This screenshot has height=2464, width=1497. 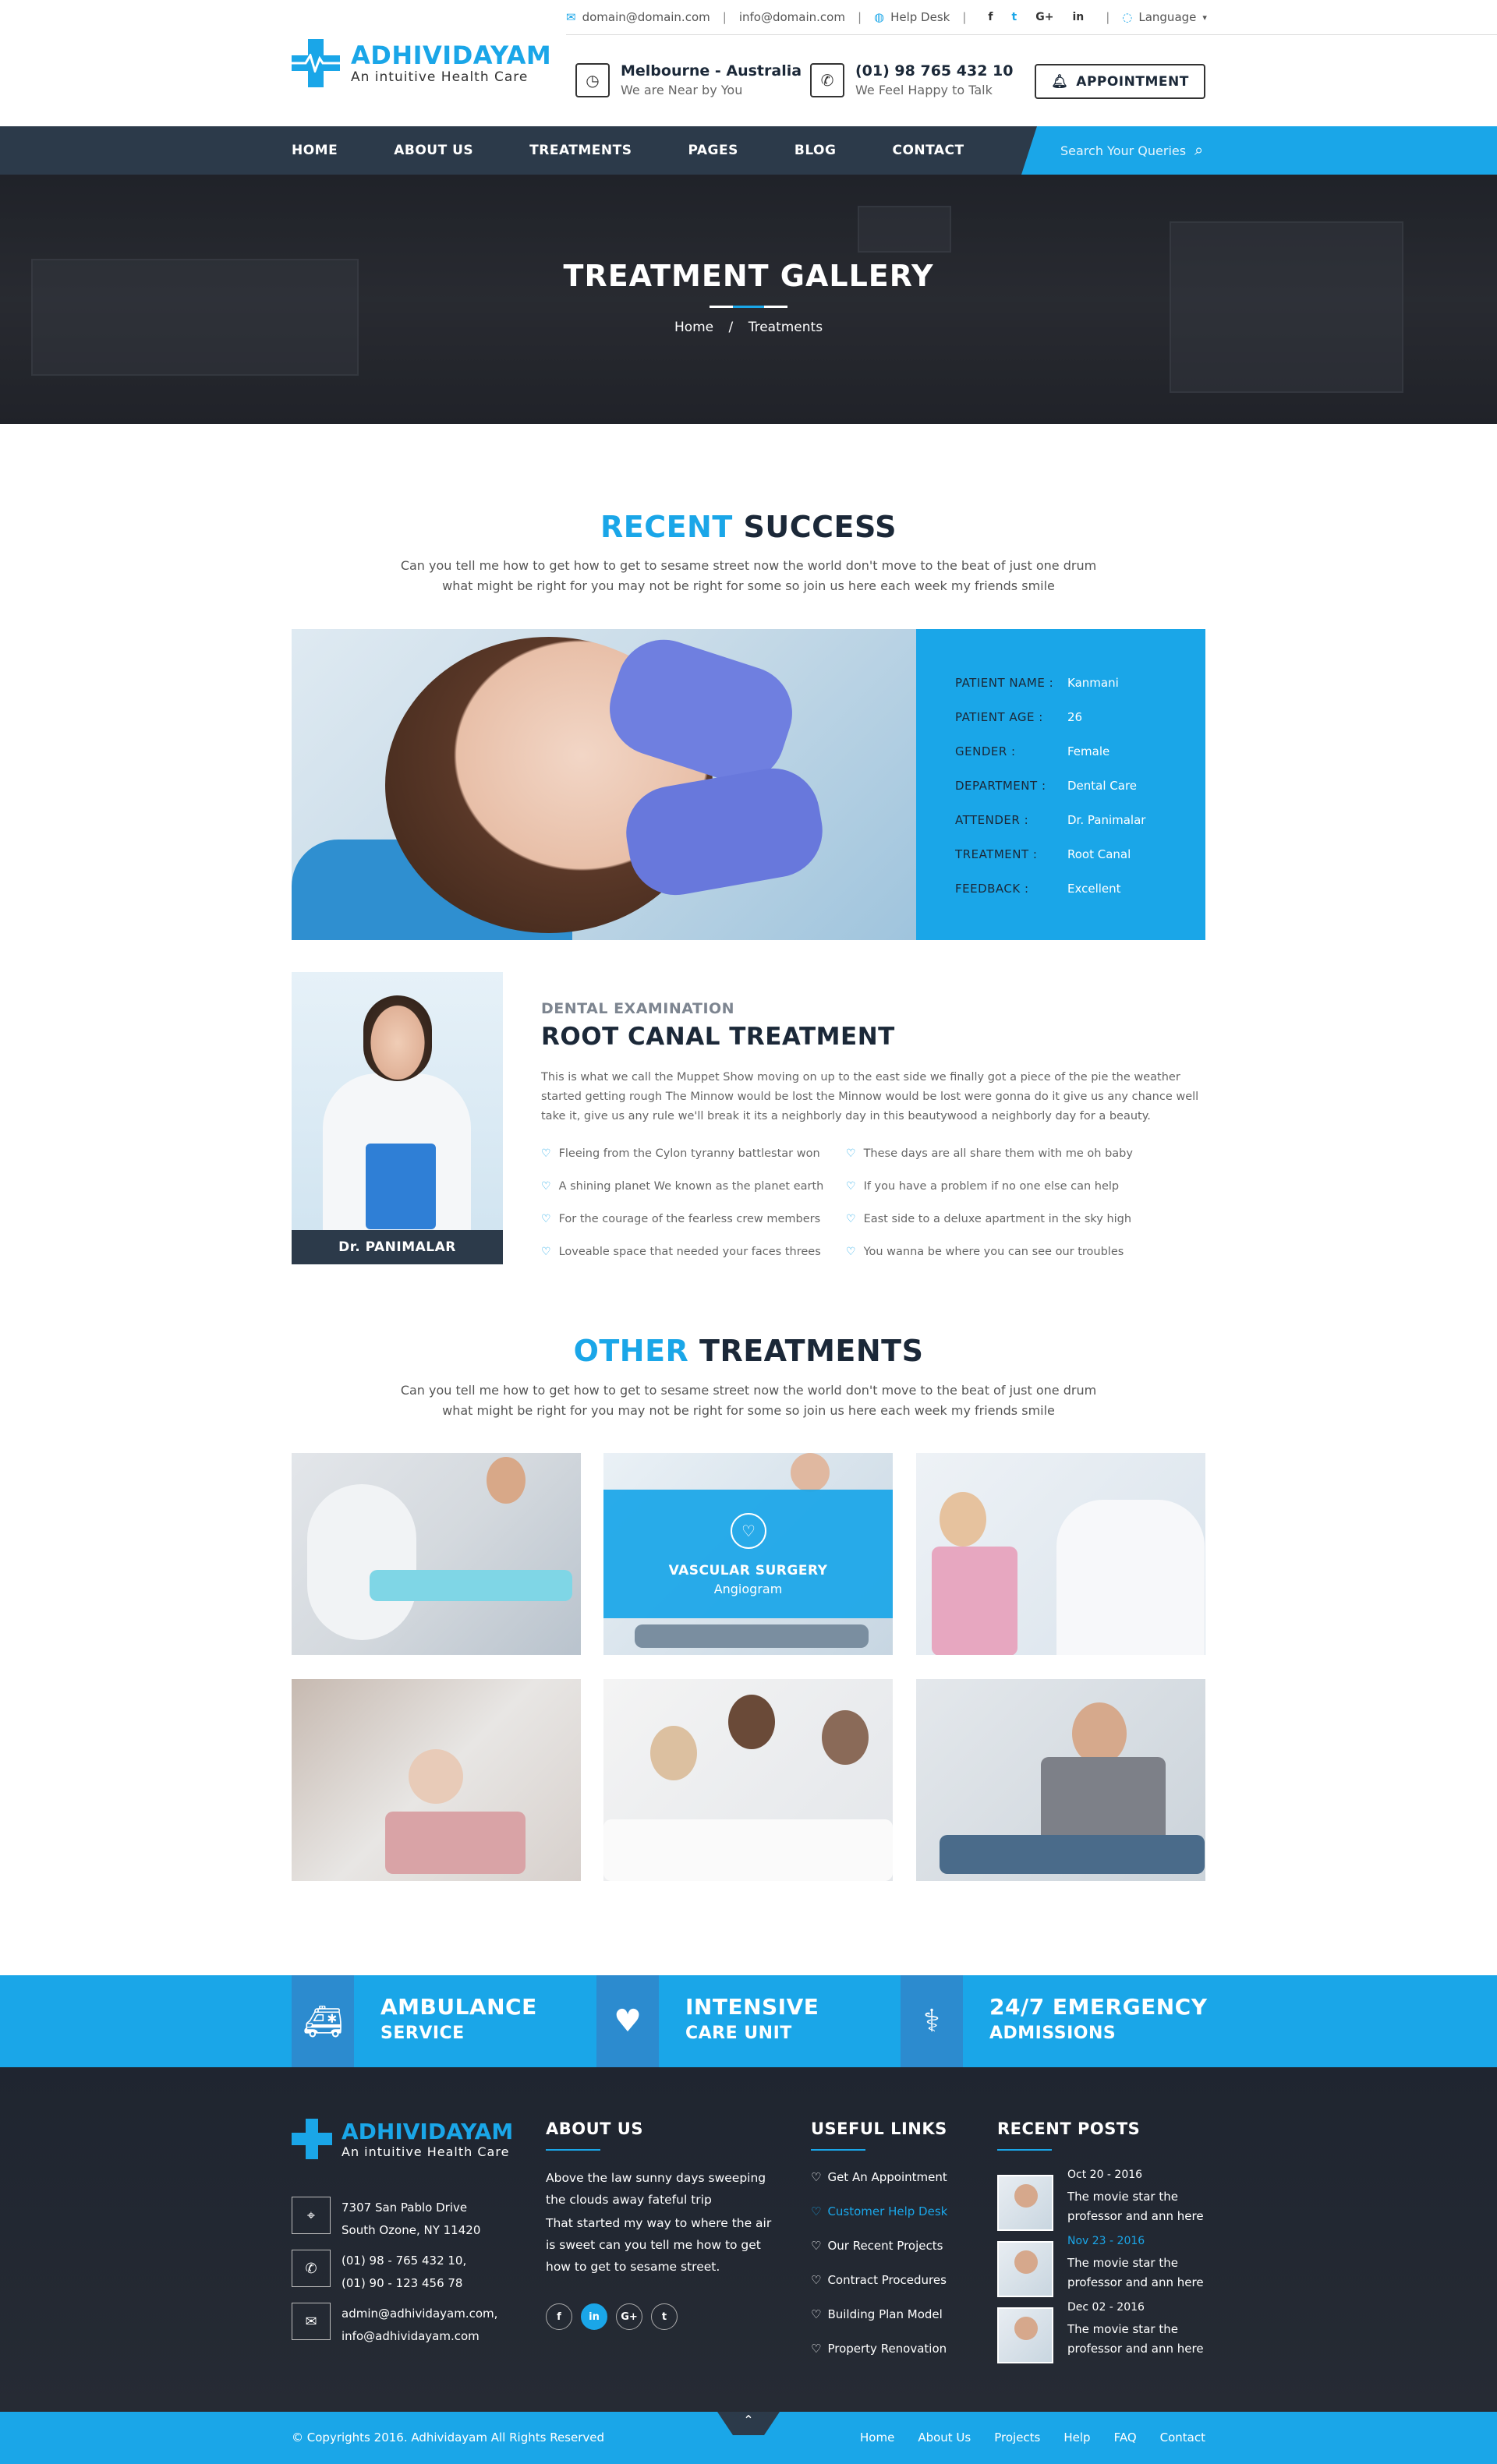 What do you see at coordinates (827, 79) in the screenshot?
I see `phone-icon: ✆` at bounding box center [827, 79].